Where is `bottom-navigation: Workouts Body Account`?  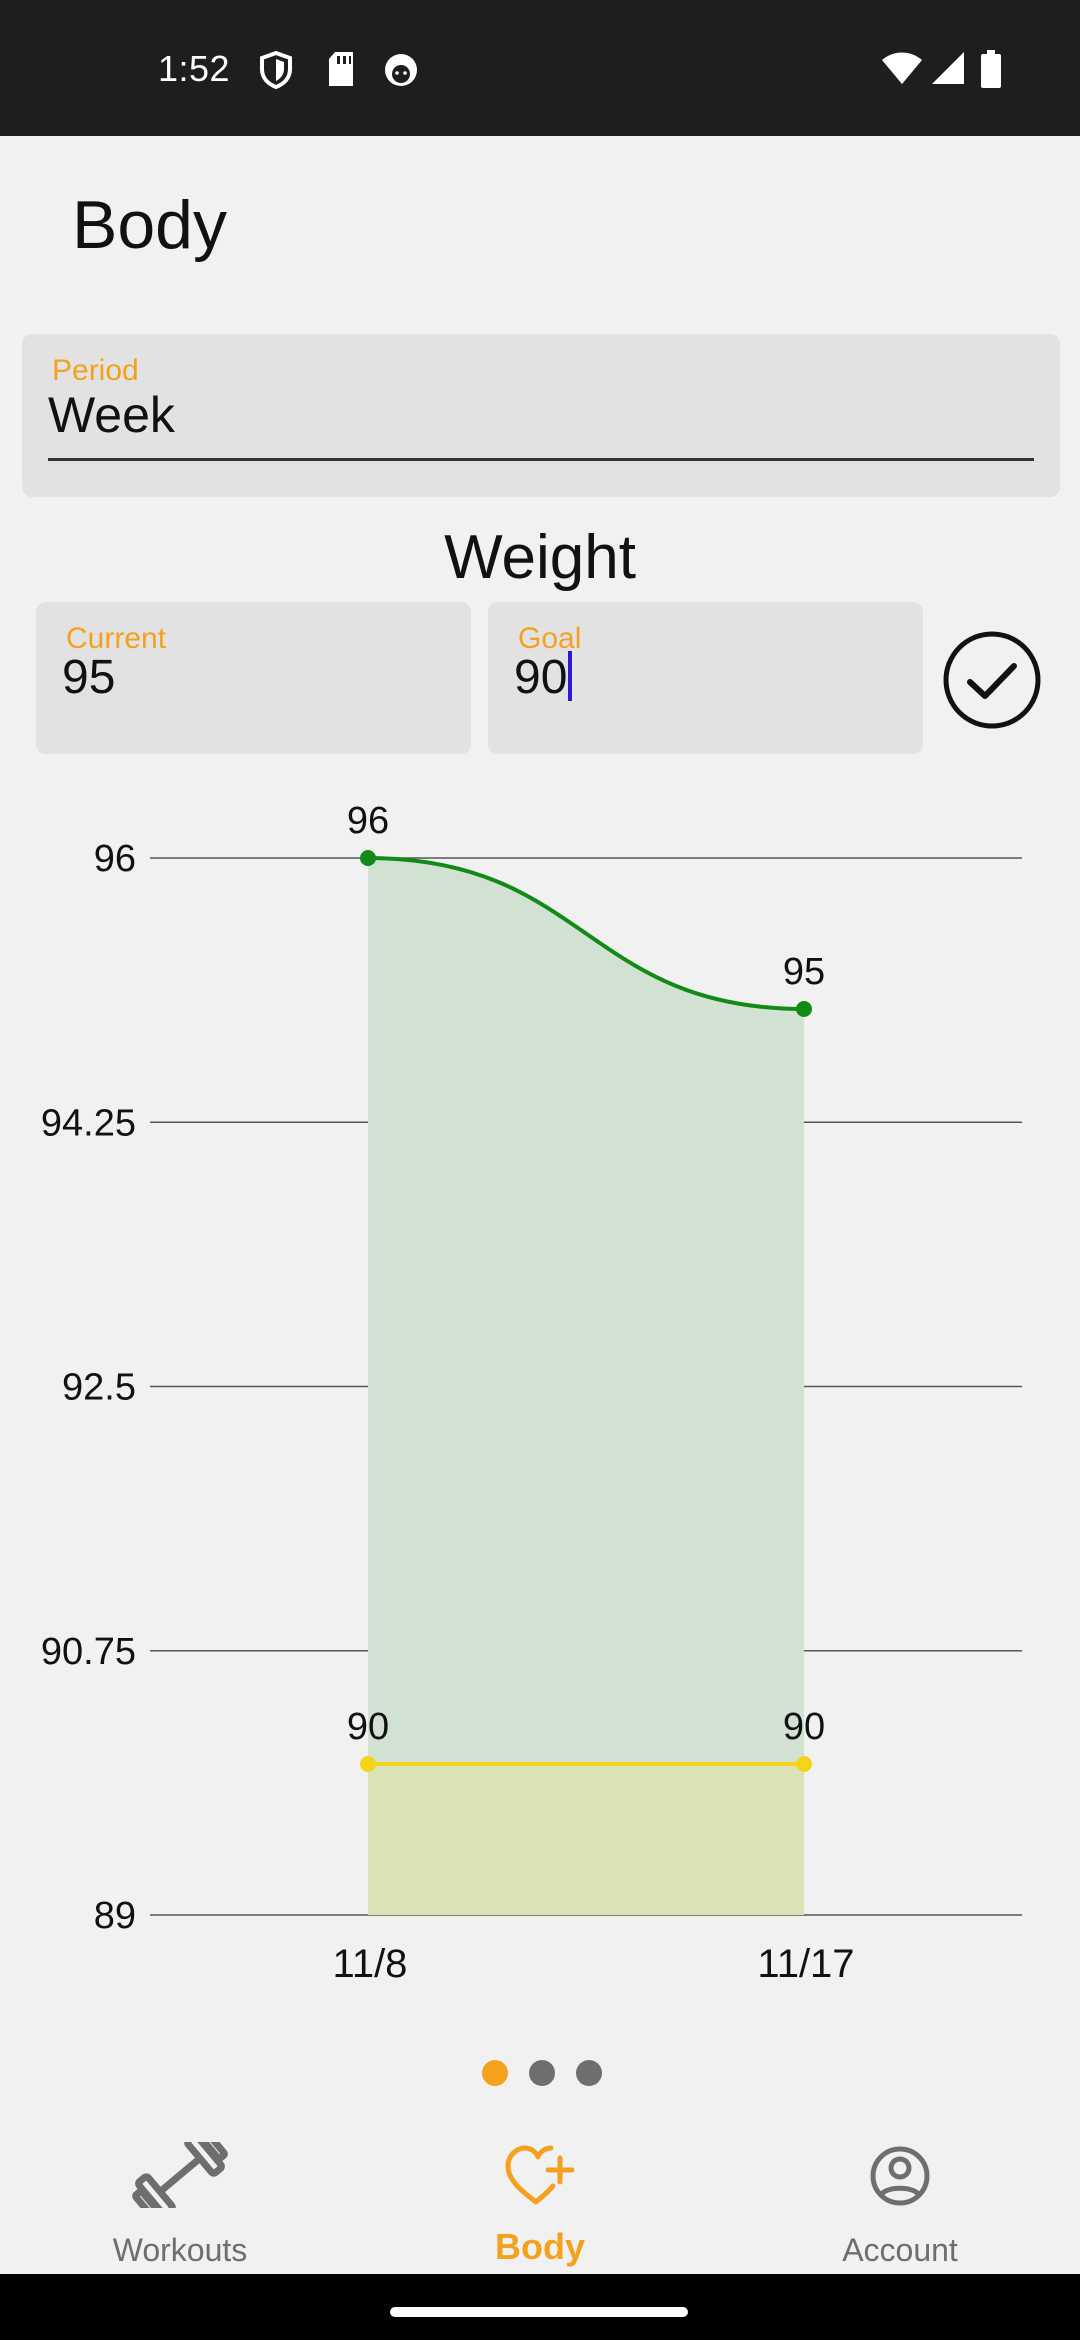
bottom-navigation: Workouts Body Account is located at coordinates (540, 2197).